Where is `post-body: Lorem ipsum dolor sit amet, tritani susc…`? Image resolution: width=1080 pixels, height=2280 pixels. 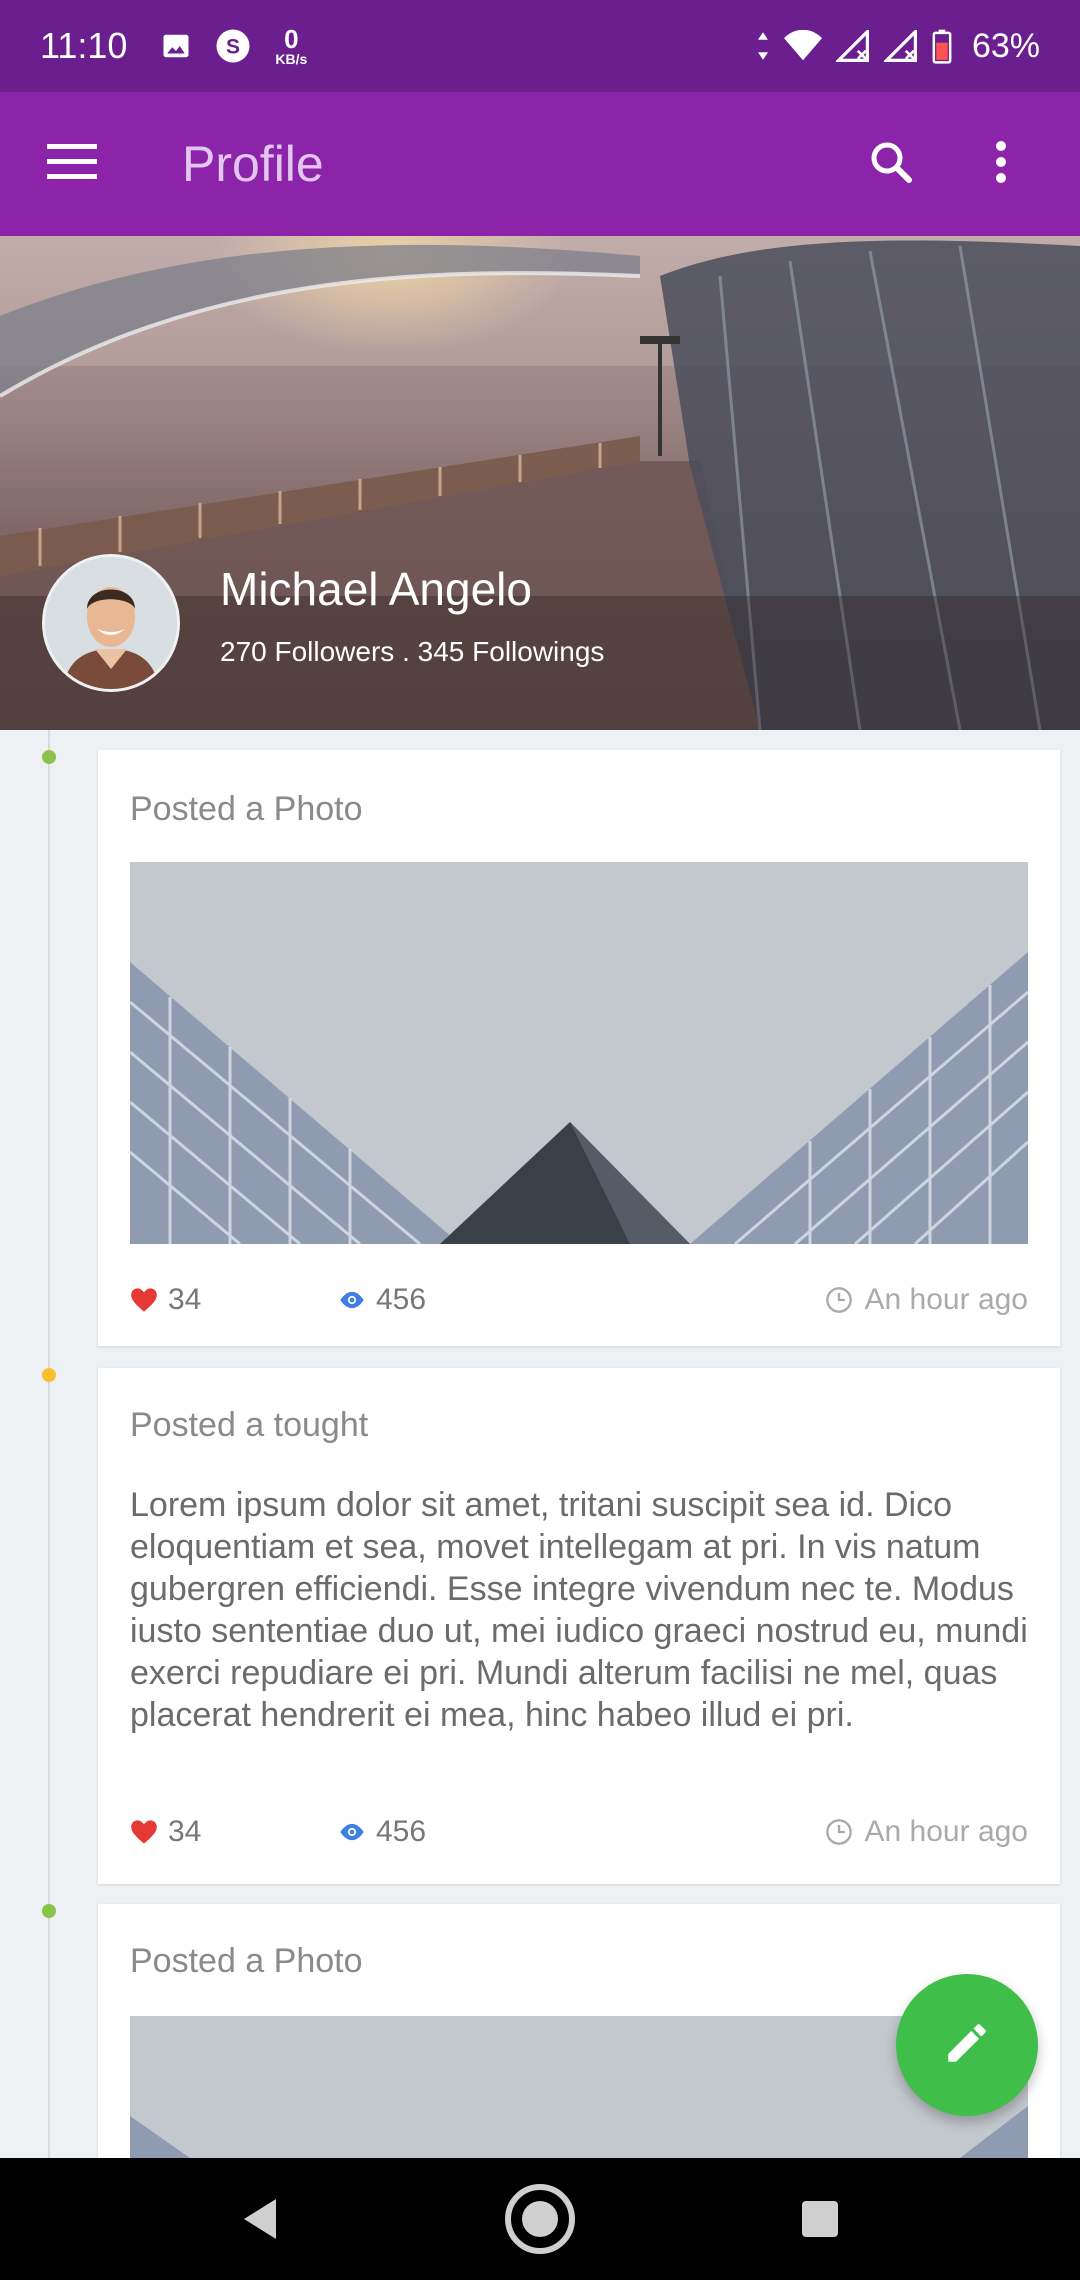 post-body: Lorem ipsum dolor sit amet, tritani susc… is located at coordinates (579, 1610).